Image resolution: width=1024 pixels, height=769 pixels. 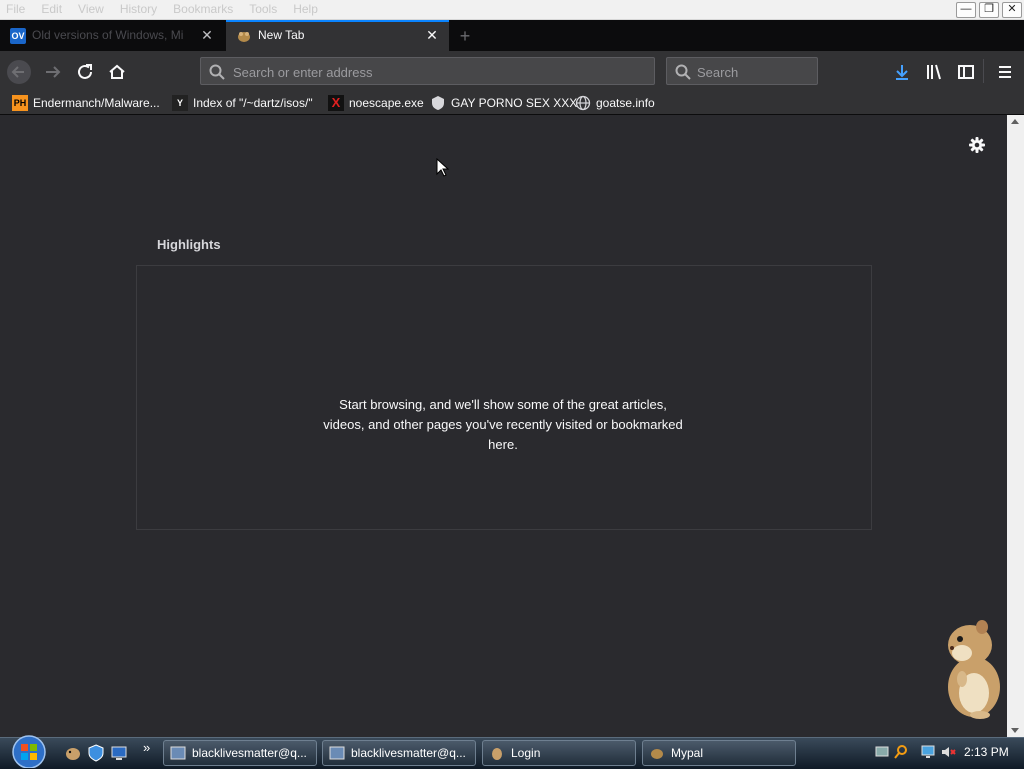 What do you see at coordinates (902, 72) in the screenshot?
I see `downloads-icon` at bounding box center [902, 72].